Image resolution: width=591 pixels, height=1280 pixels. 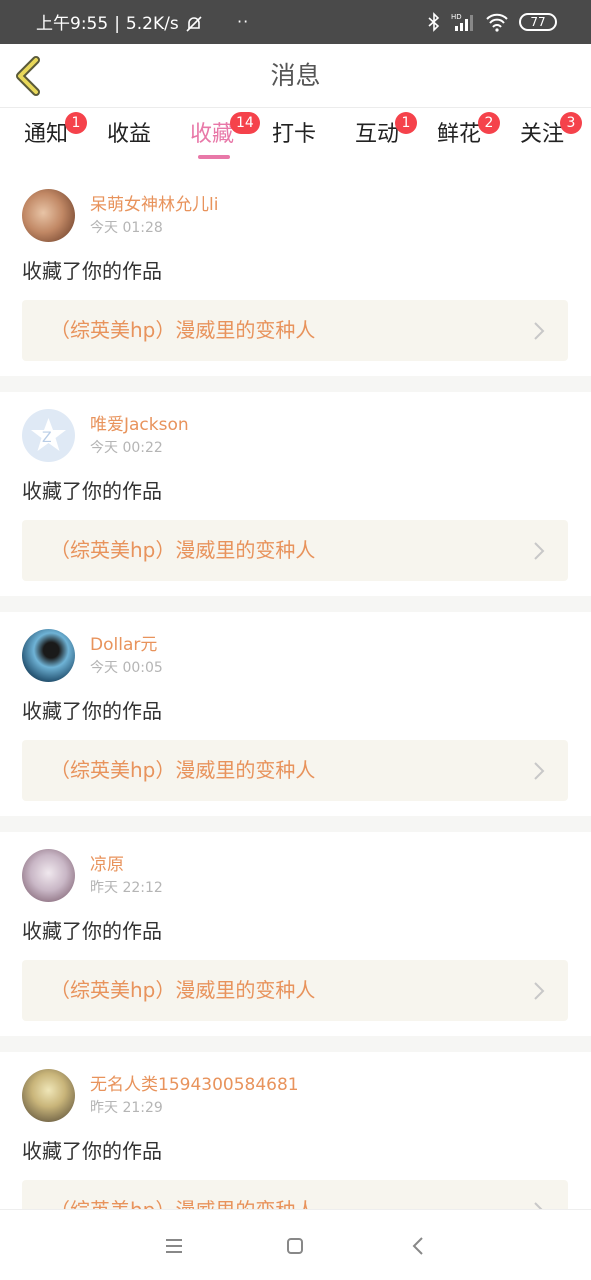 What do you see at coordinates (489, 123) in the screenshot?
I see `tab-badge: 2` at bounding box center [489, 123].